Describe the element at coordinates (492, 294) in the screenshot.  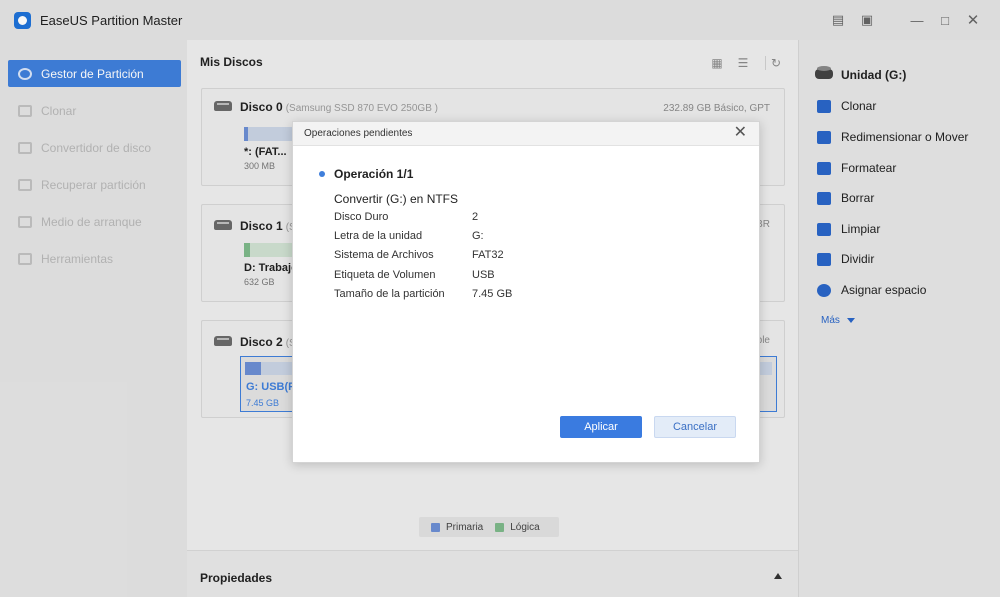
I see `detail-value: 7.45 GB` at that location.